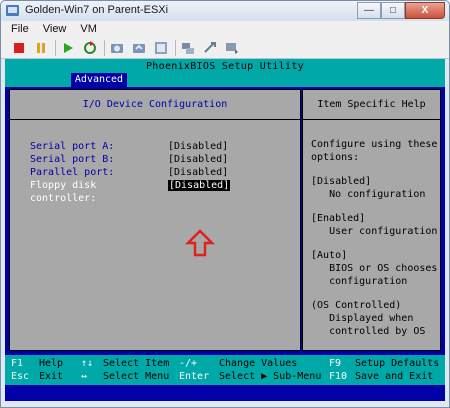  Describe the element at coordinates (155, 105) in the screenshot. I see `section-title: I/O Device Configuration` at that location.